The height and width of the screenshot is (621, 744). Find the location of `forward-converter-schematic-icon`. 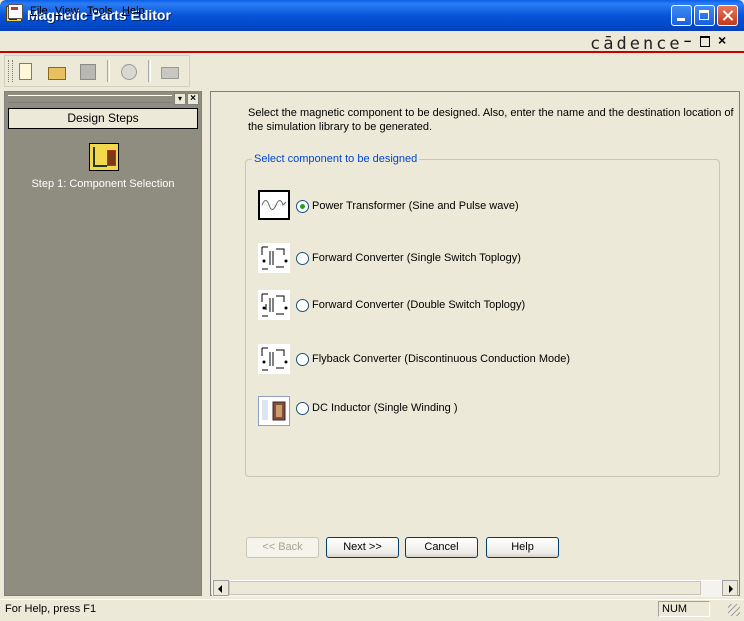

forward-converter-schematic-icon is located at coordinates (274, 258).